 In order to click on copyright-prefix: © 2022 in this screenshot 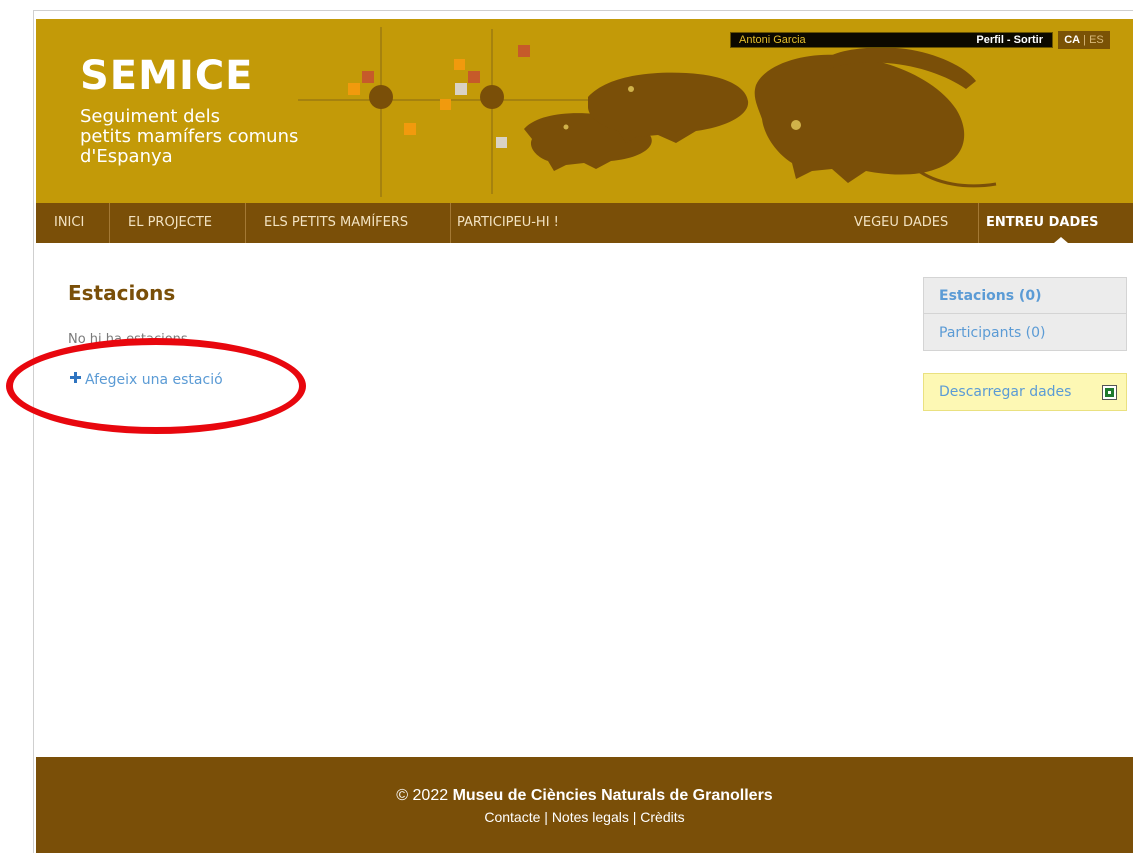, I will do `click(422, 795)`.